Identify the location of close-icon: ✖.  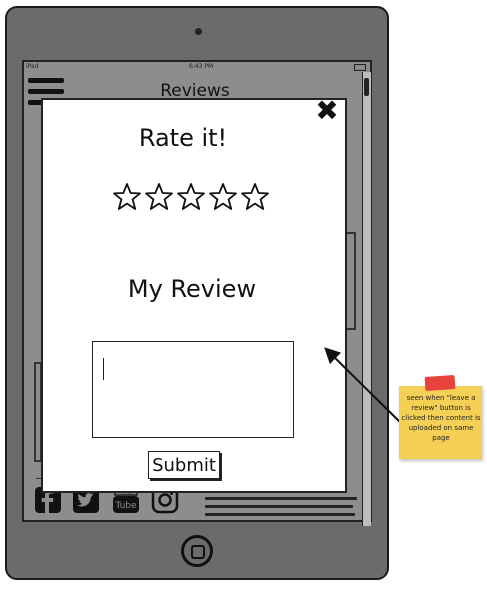
(327, 111).